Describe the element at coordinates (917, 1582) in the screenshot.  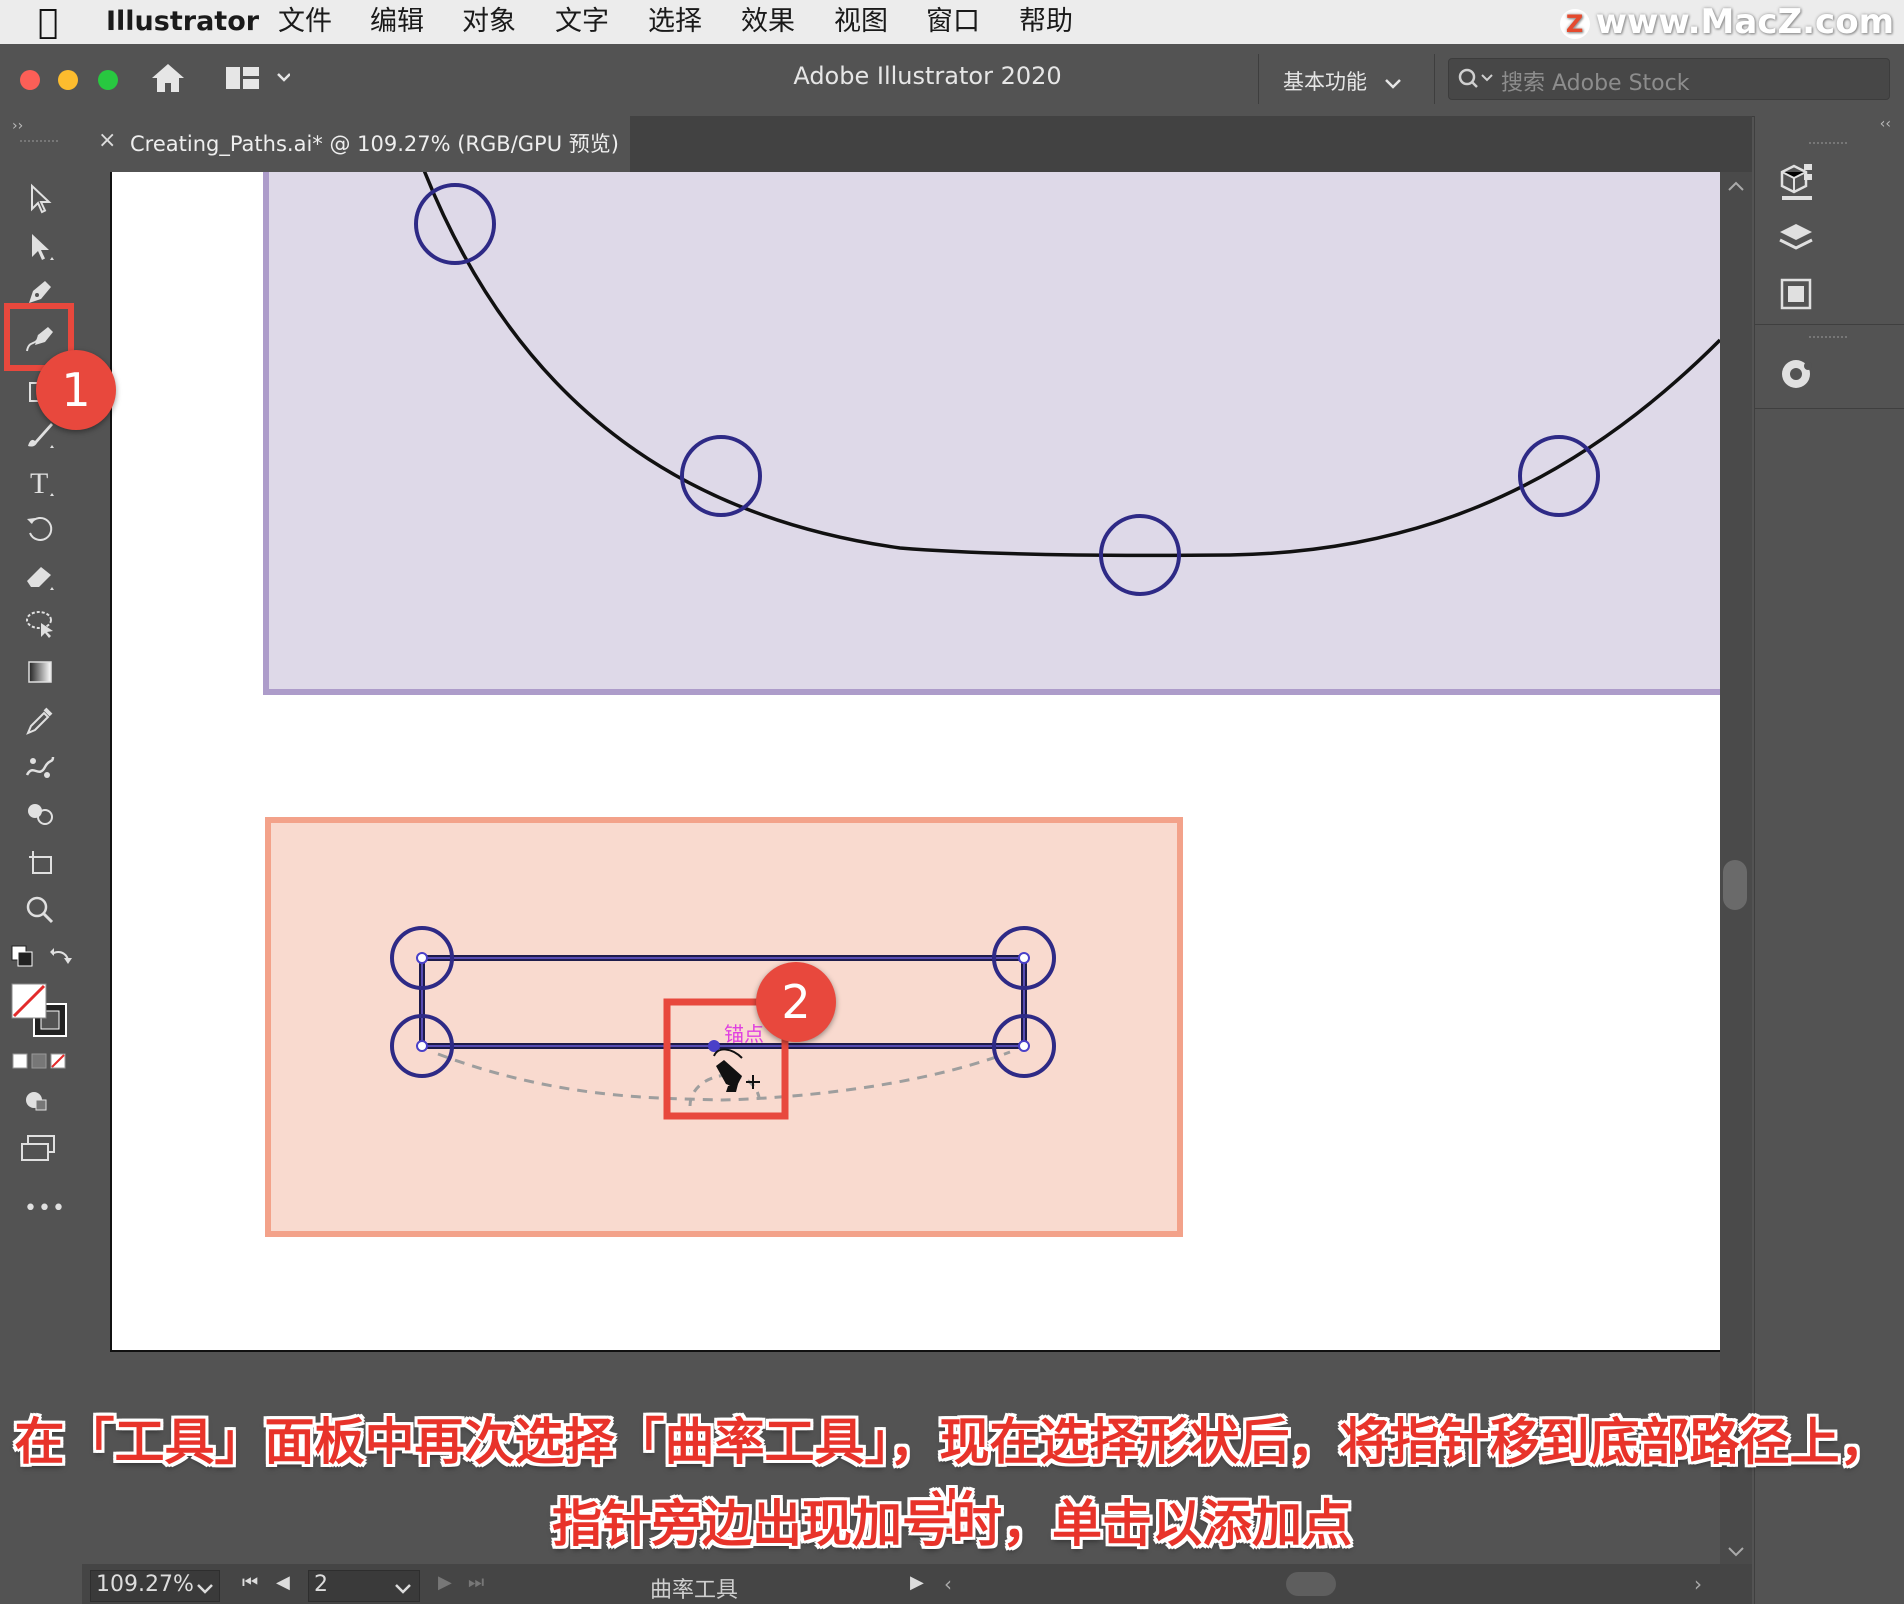
I see `status-menu-icon: ▶` at that location.